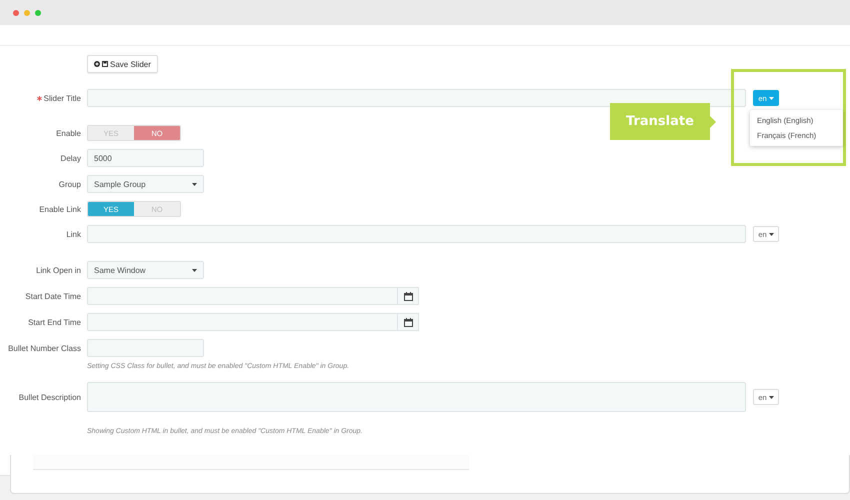 This screenshot has height=500, width=850. Describe the element at coordinates (62, 98) in the screenshot. I see `field-label: Slider Title` at that location.